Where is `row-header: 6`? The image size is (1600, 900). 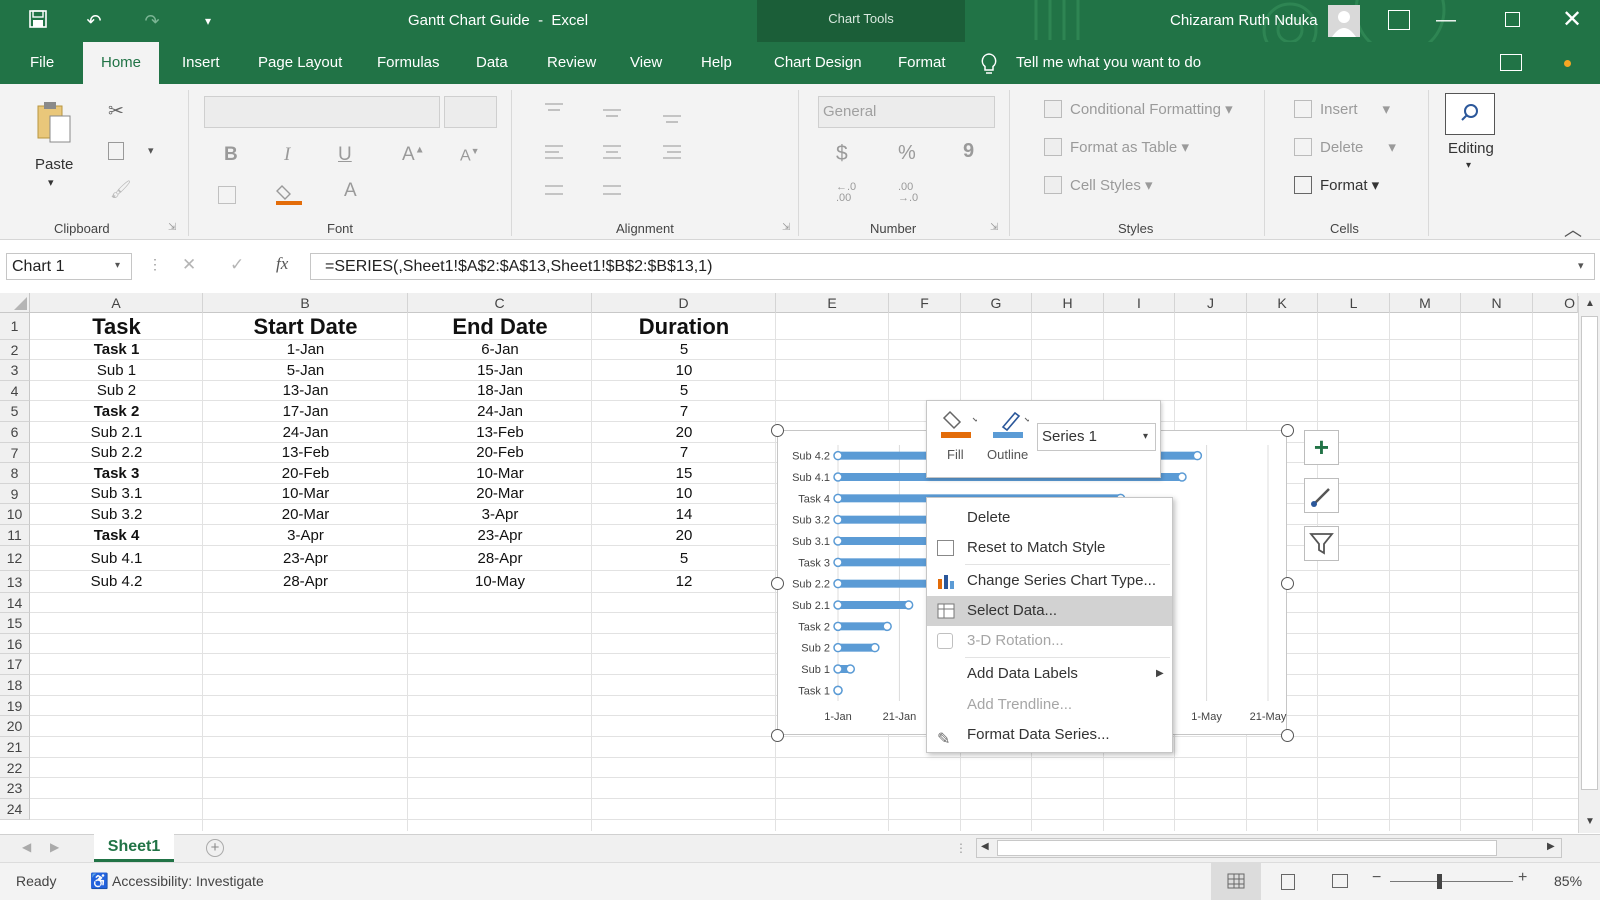
row-header: 6 is located at coordinates (15, 432).